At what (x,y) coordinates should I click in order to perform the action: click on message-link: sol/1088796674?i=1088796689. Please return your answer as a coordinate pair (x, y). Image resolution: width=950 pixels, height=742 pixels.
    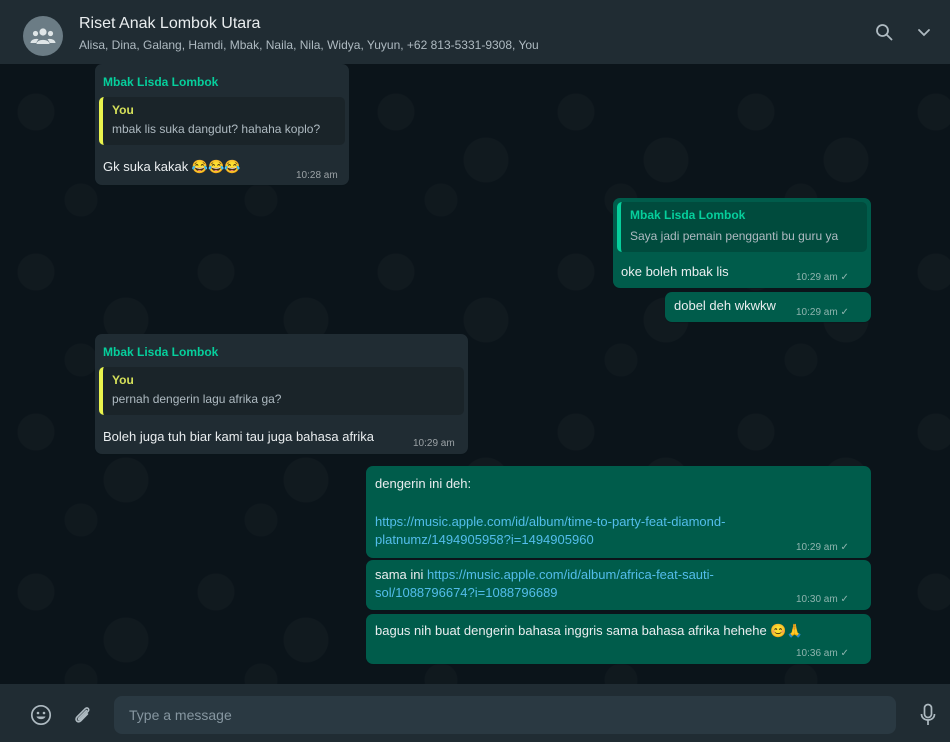
    Looking at the image, I should click on (466, 592).